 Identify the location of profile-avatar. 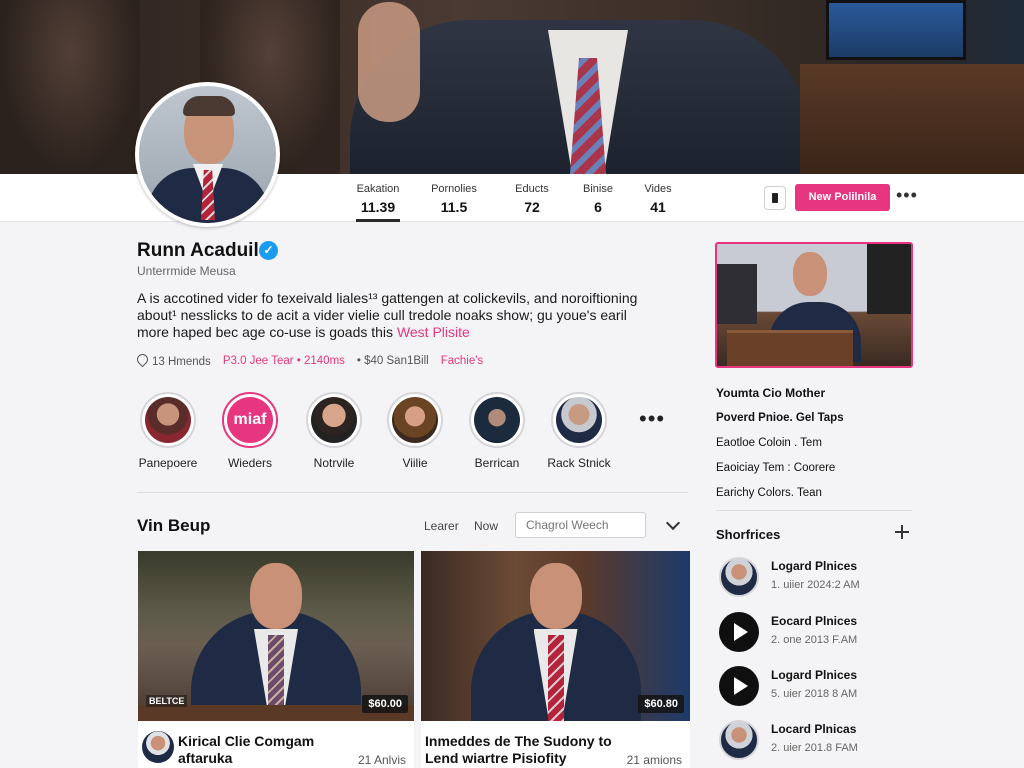
(207, 154).